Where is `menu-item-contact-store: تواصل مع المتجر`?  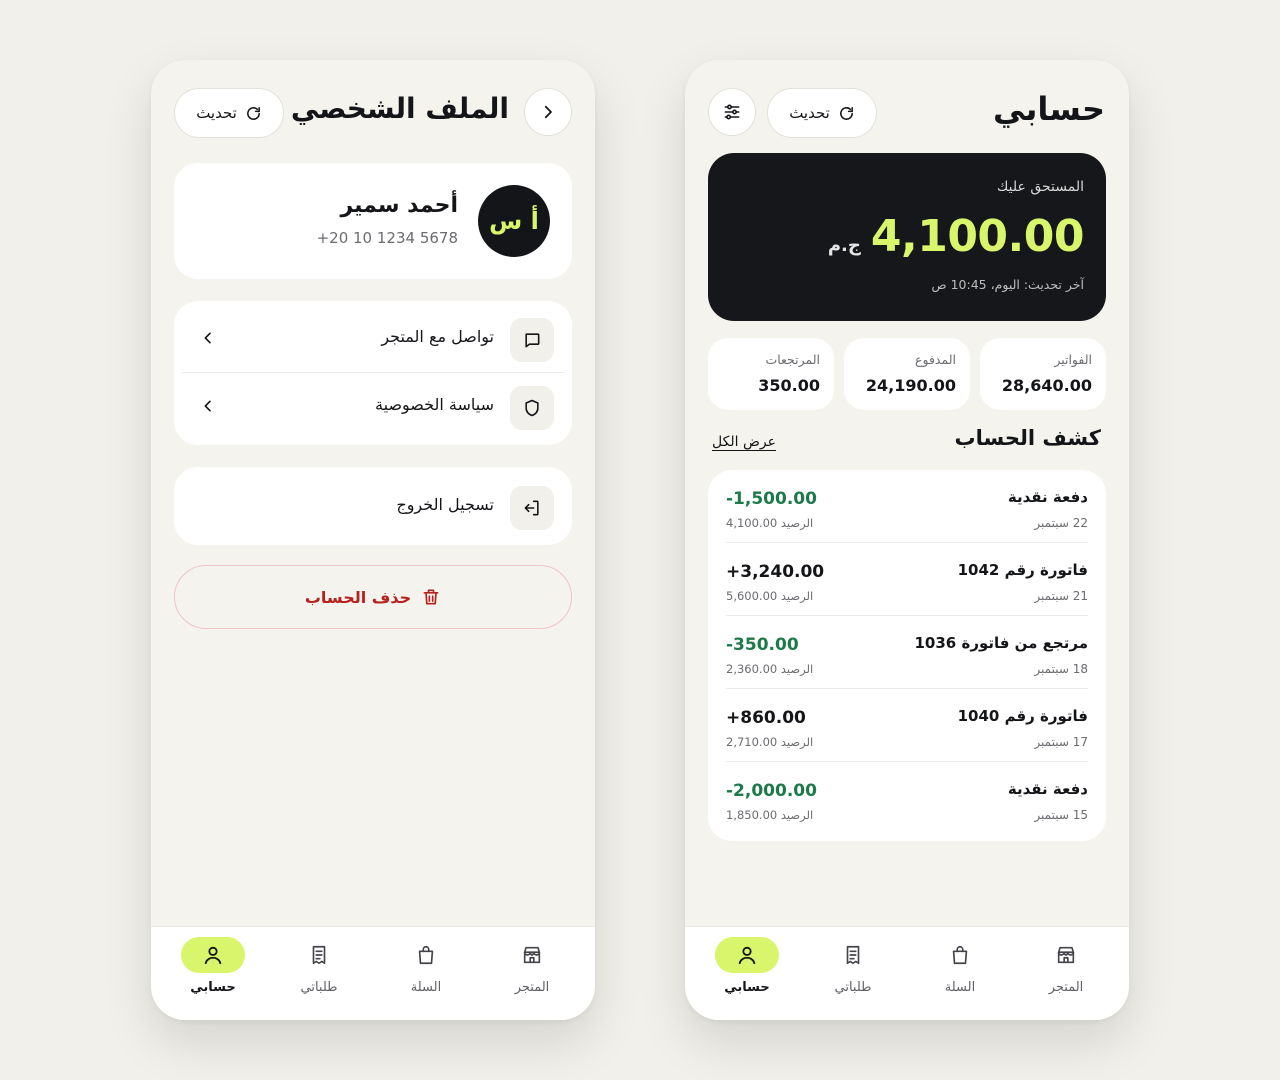
menu-item-contact-store: تواصل مع المتجر is located at coordinates (373, 338).